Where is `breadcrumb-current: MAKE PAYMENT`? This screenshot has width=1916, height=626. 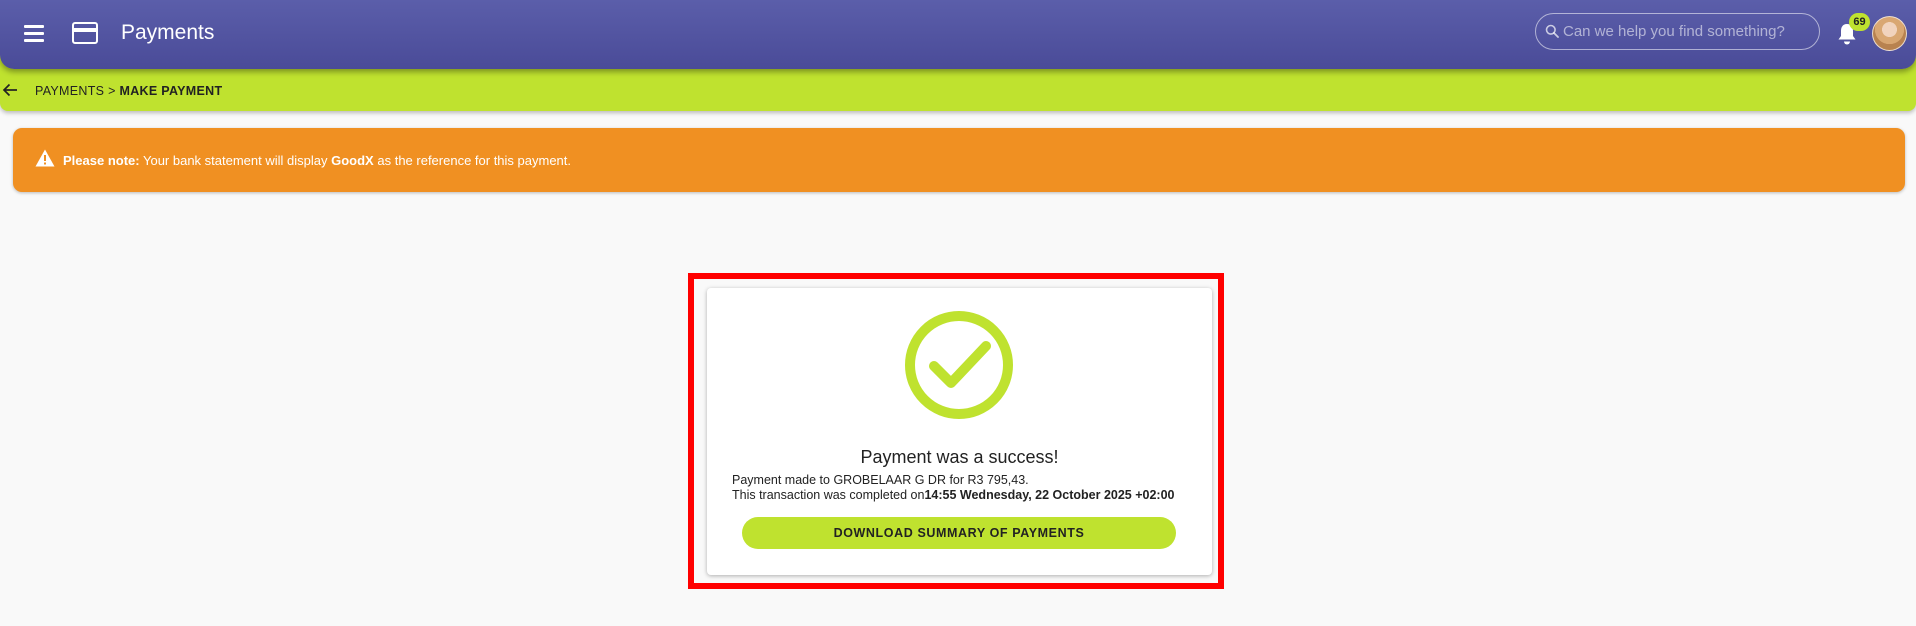
breadcrumb-current: MAKE PAYMENT is located at coordinates (171, 91).